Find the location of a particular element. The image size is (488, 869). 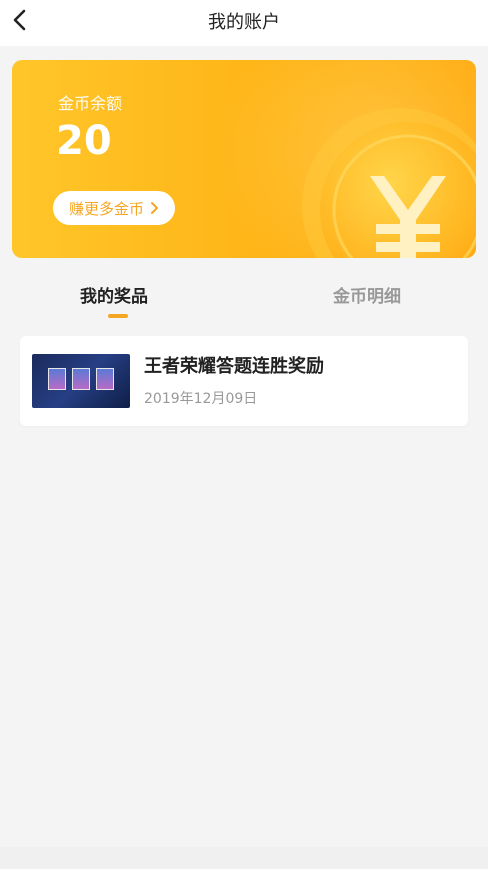

prize-list-item: 王者荣耀答题连胜奖励 2019年12月09日 is located at coordinates (244, 381).